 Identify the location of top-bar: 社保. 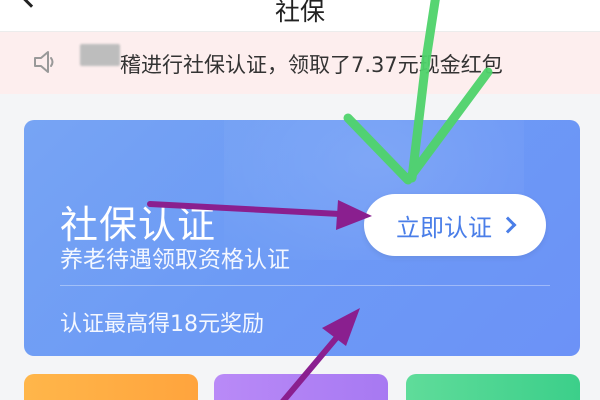
(300, 16).